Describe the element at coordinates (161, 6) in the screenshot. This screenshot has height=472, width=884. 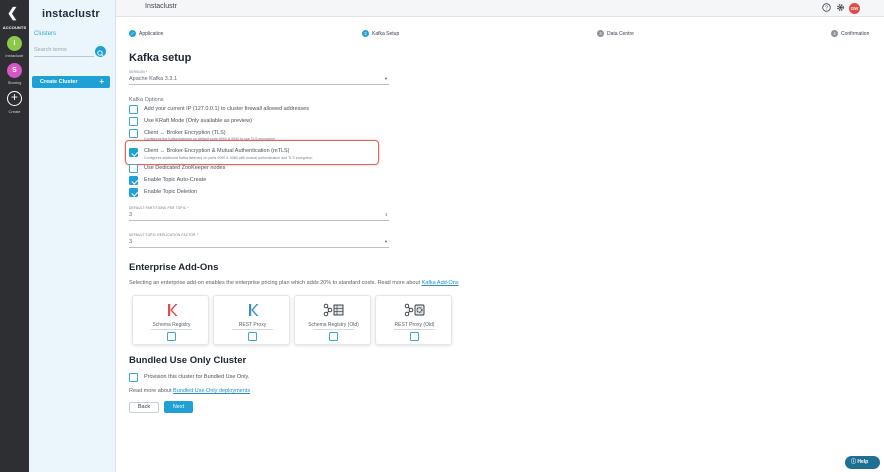
I see `brand-title: Instaclustr` at that location.